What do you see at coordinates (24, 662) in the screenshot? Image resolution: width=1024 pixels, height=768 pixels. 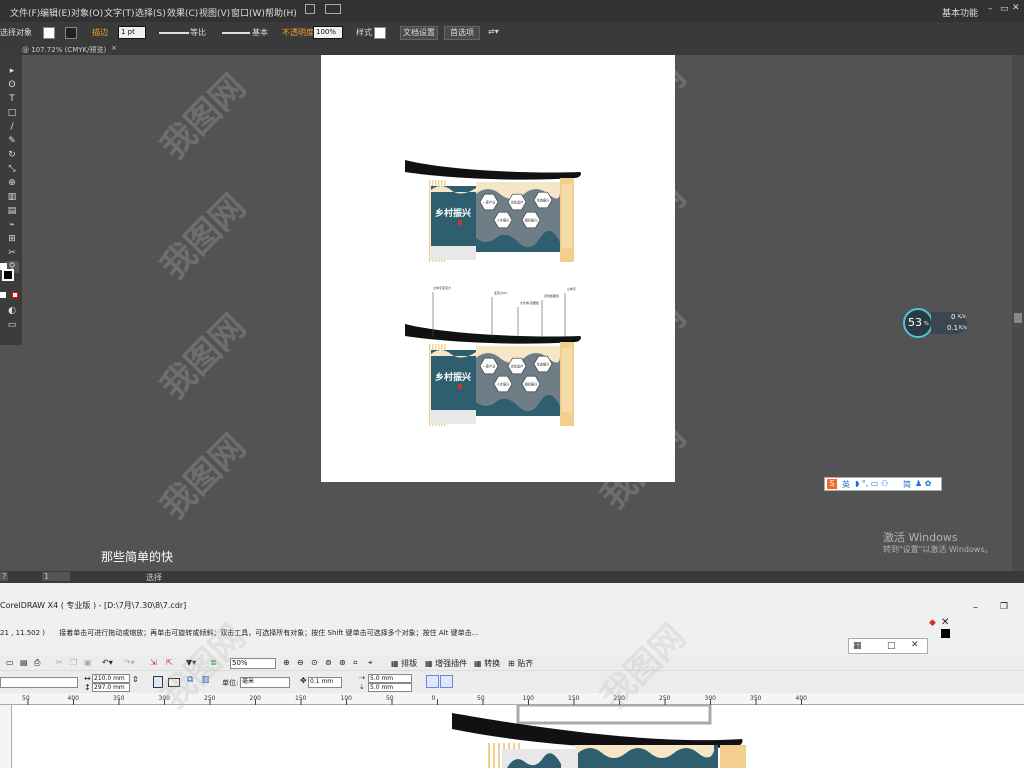 I see `open-icon: ▤` at bounding box center [24, 662].